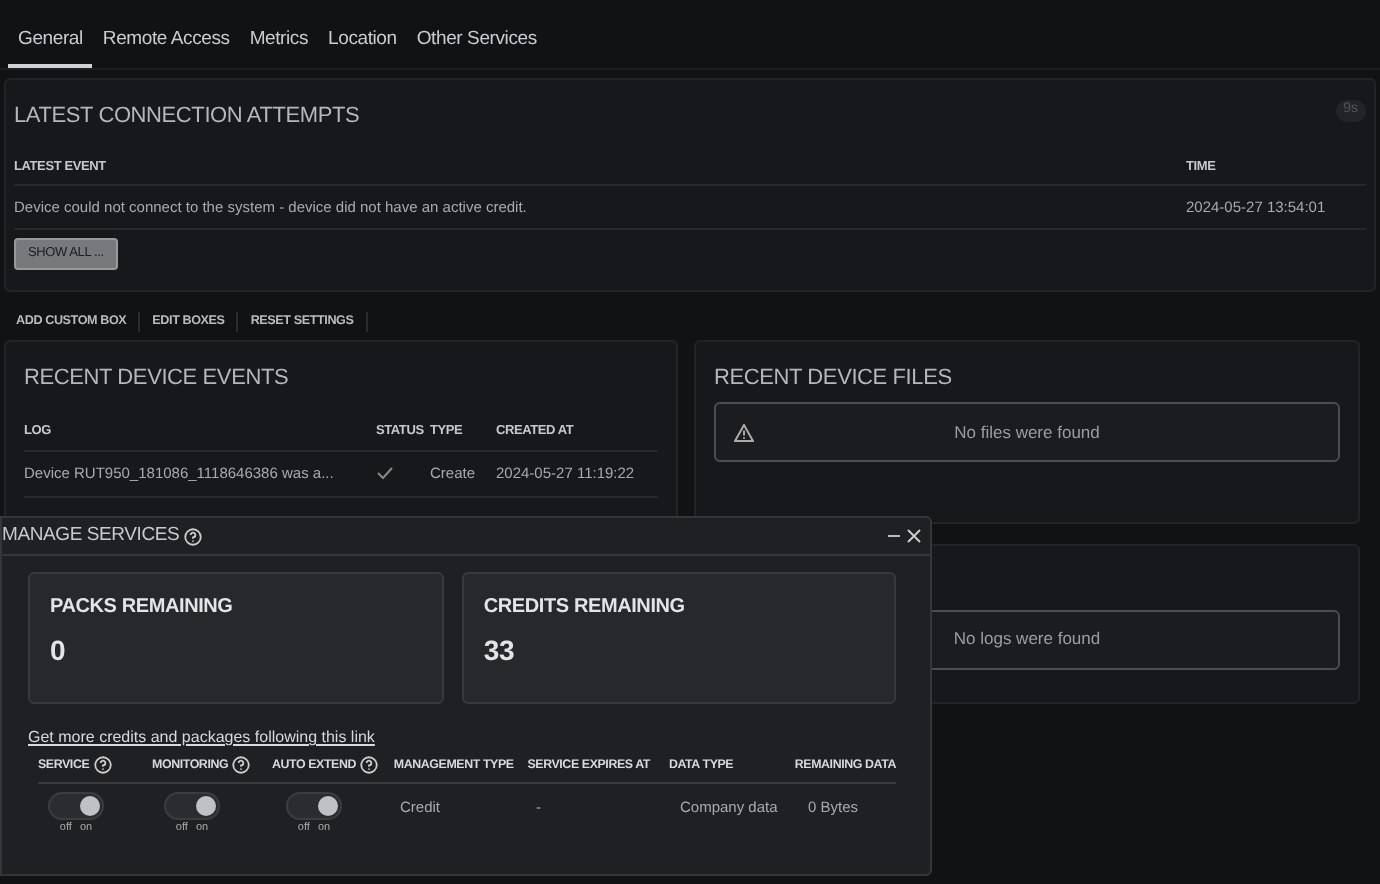 This screenshot has height=884, width=1380. I want to click on stat-label: PACKS REMAINING, so click(142, 608).